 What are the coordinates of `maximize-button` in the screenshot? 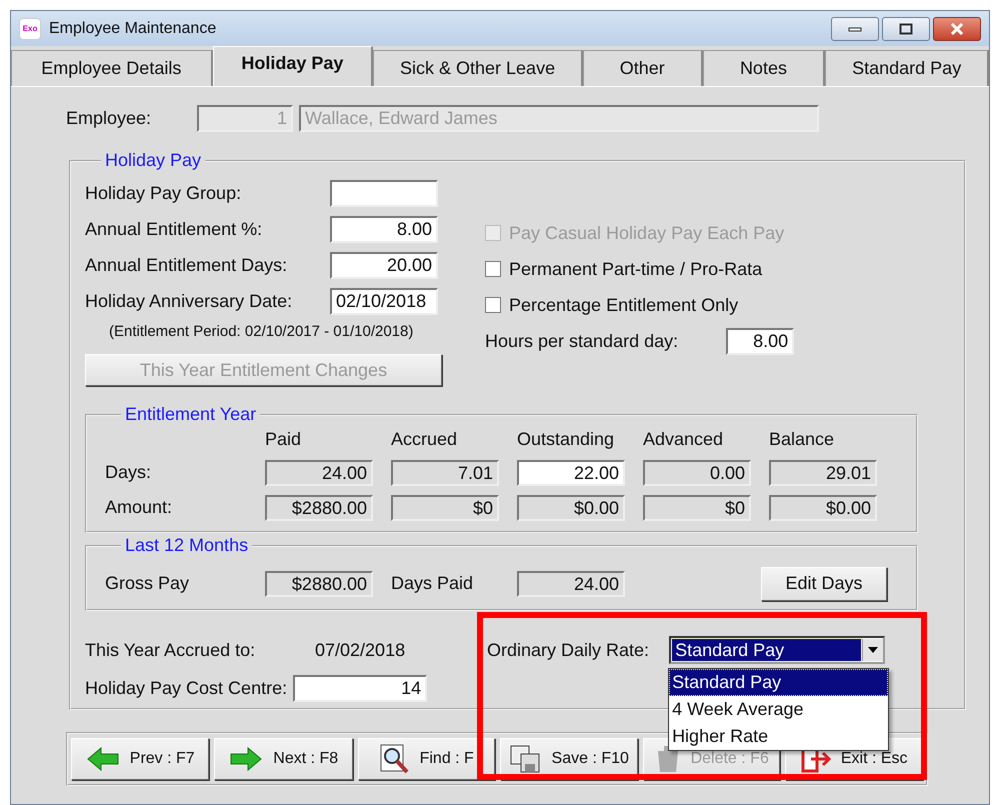 It's located at (906, 28).